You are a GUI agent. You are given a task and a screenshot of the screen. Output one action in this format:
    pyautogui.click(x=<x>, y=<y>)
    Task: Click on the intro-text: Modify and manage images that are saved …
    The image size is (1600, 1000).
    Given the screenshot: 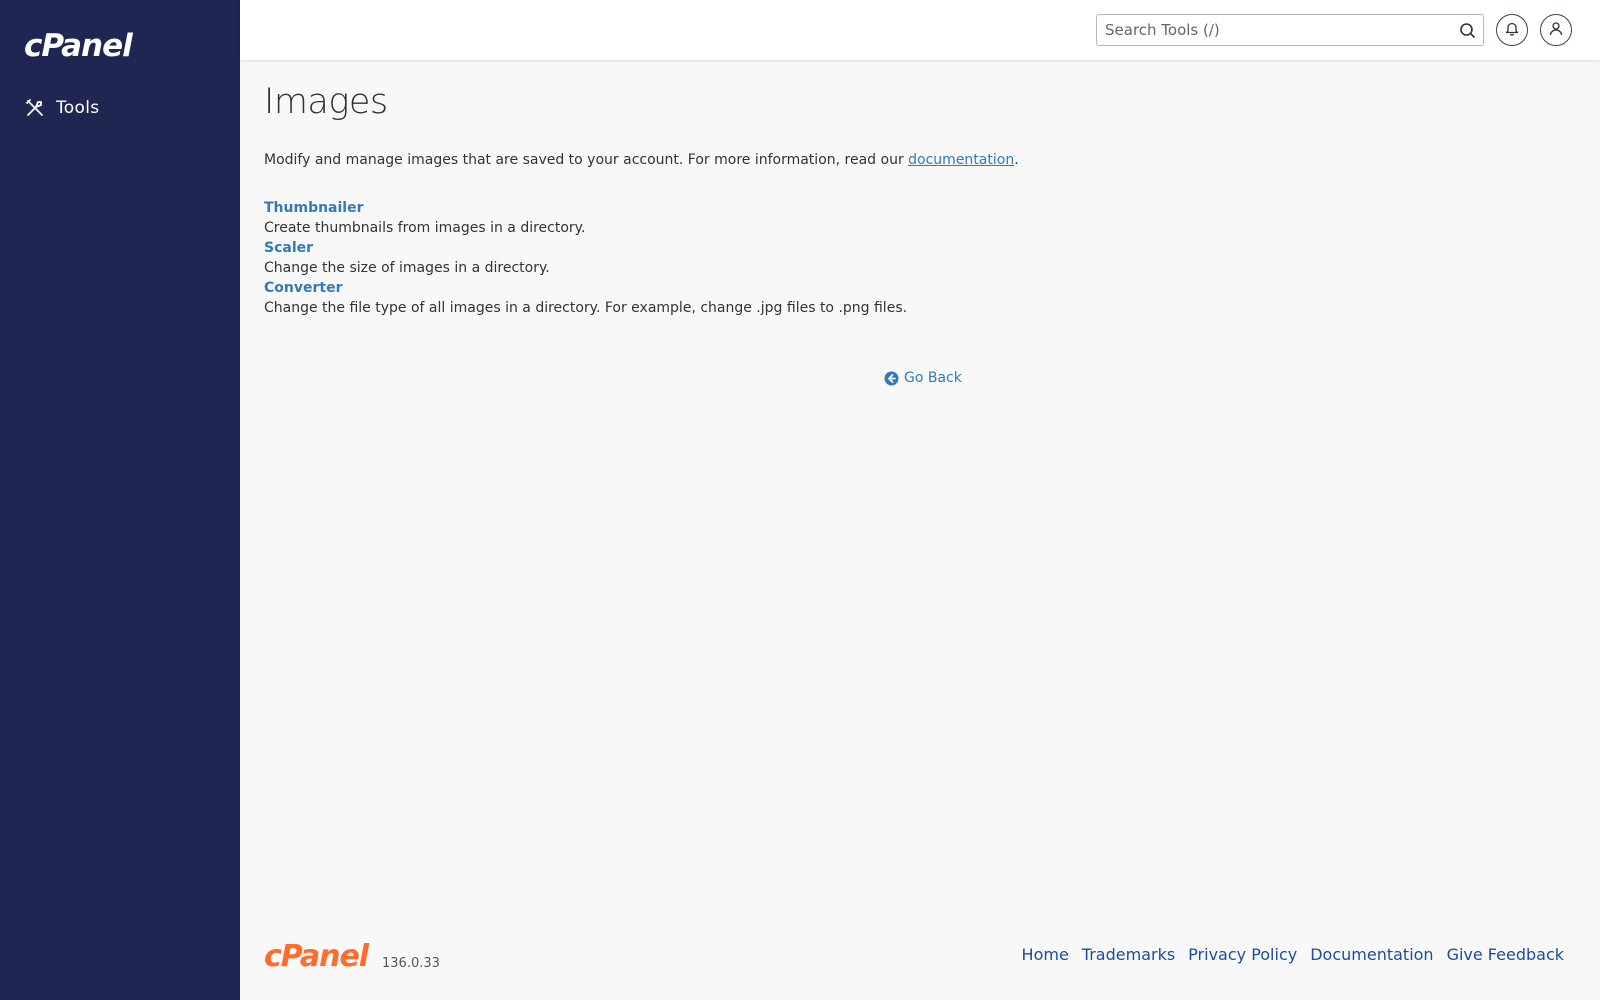 What is the action you would take?
    pyautogui.click(x=586, y=160)
    